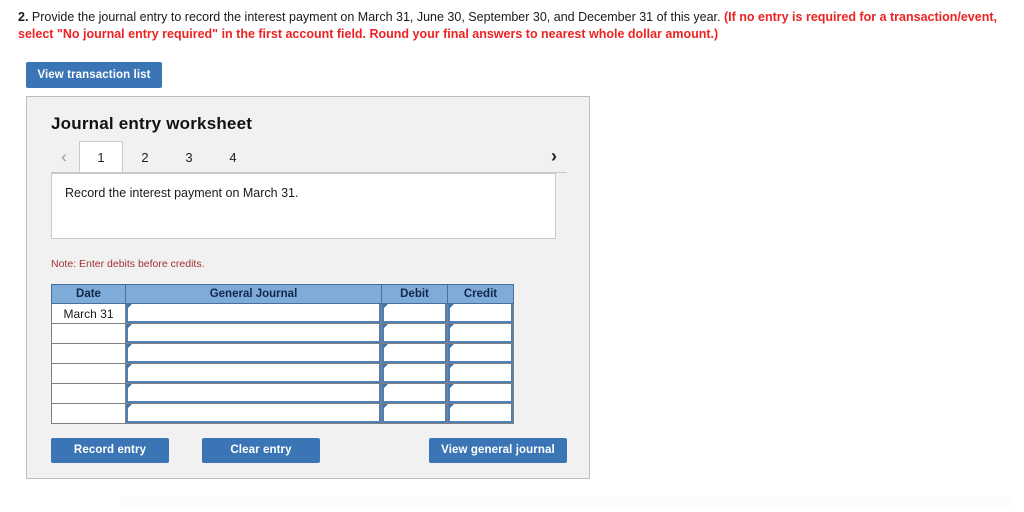 This screenshot has height=512, width=1024. Describe the element at coordinates (303, 206) in the screenshot. I see `instruction-box: Record the interest payment on March 31.` at that location.